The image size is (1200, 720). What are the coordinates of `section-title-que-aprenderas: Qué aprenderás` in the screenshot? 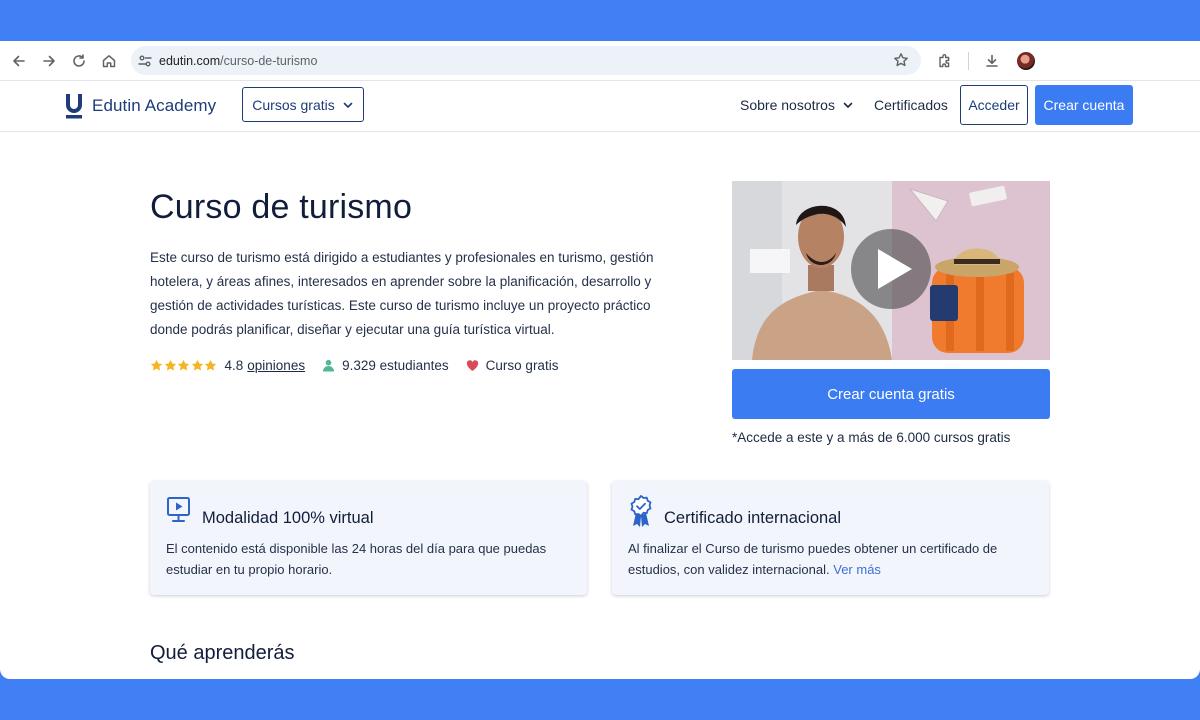 It's located at (222, 653).